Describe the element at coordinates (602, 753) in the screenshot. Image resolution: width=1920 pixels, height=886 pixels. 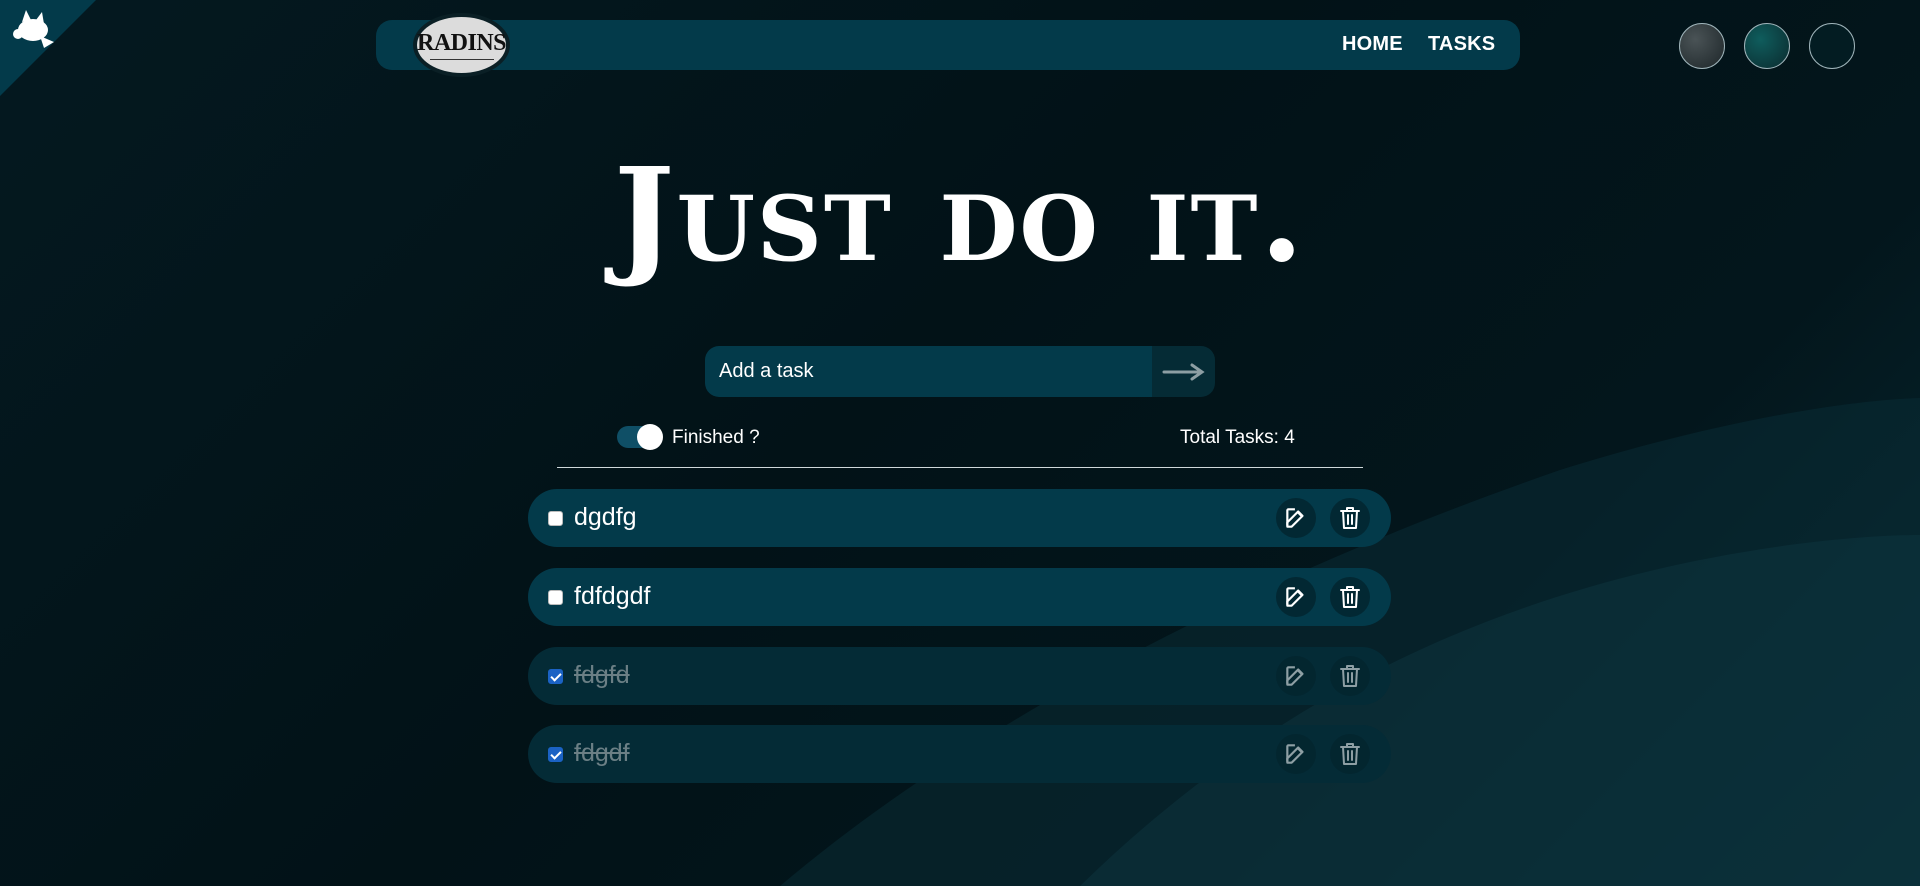
I see `task-title: fdgdf` at that location.